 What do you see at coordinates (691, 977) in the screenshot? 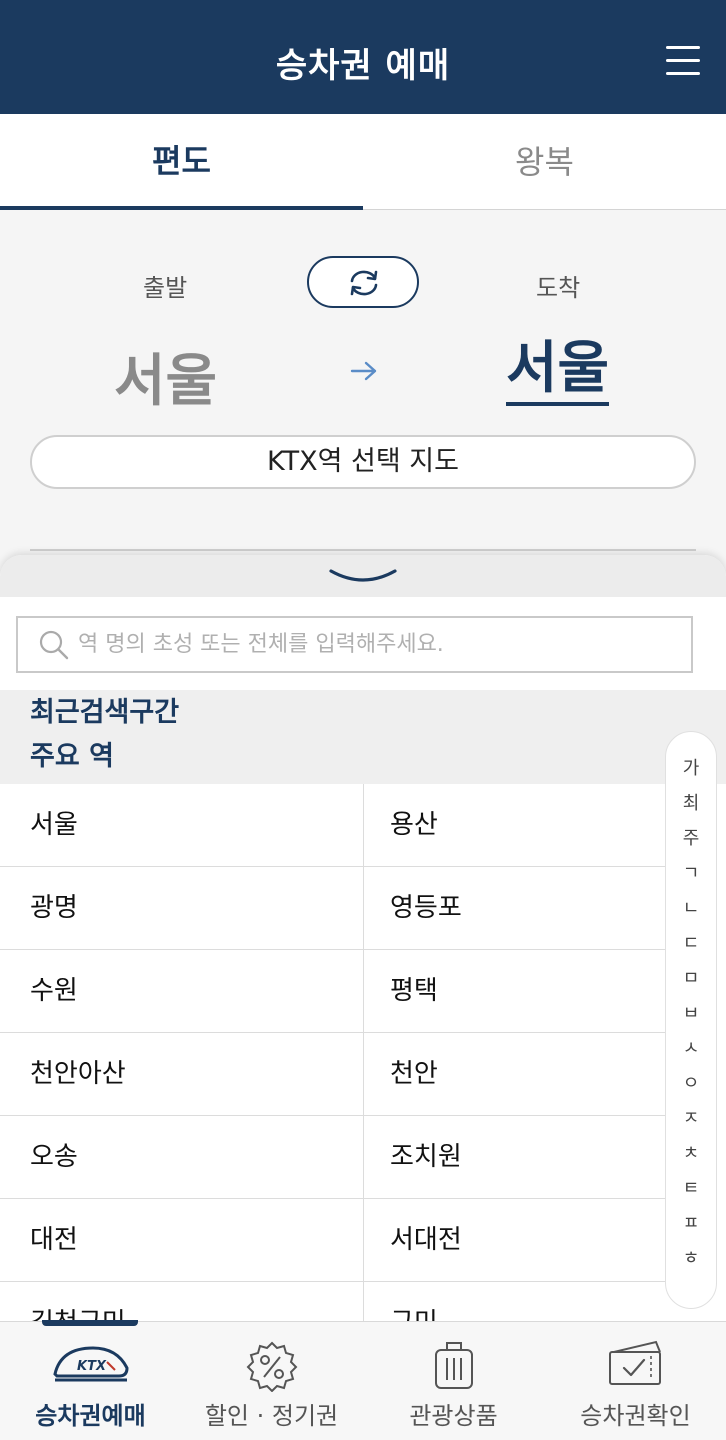
I see `index-item: ㅁ` at bounding box center [691, 977].